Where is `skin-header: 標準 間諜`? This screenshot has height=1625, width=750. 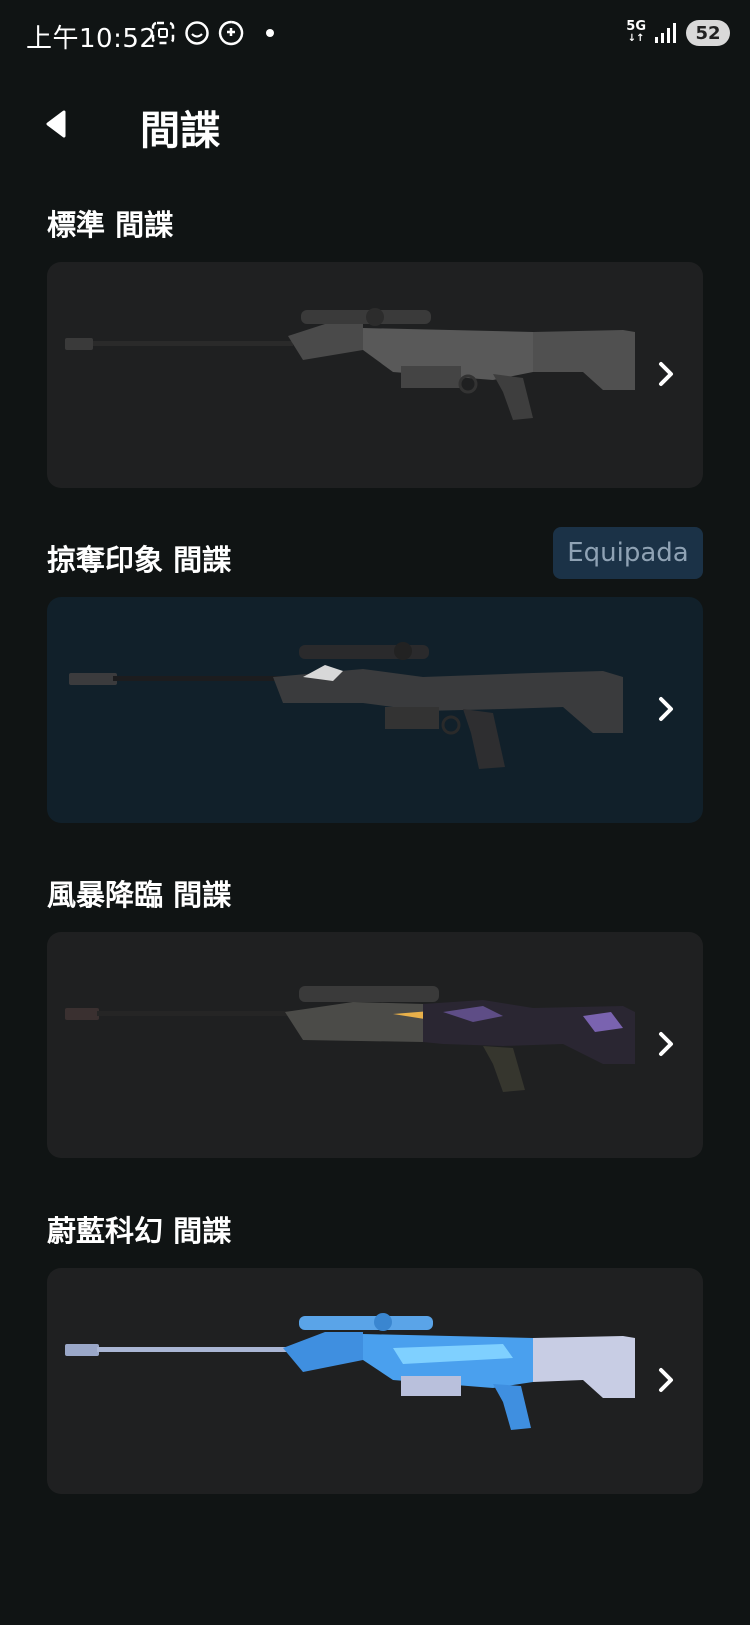
skin-header: 標準 間諜 is located at coordinates (375, 220).